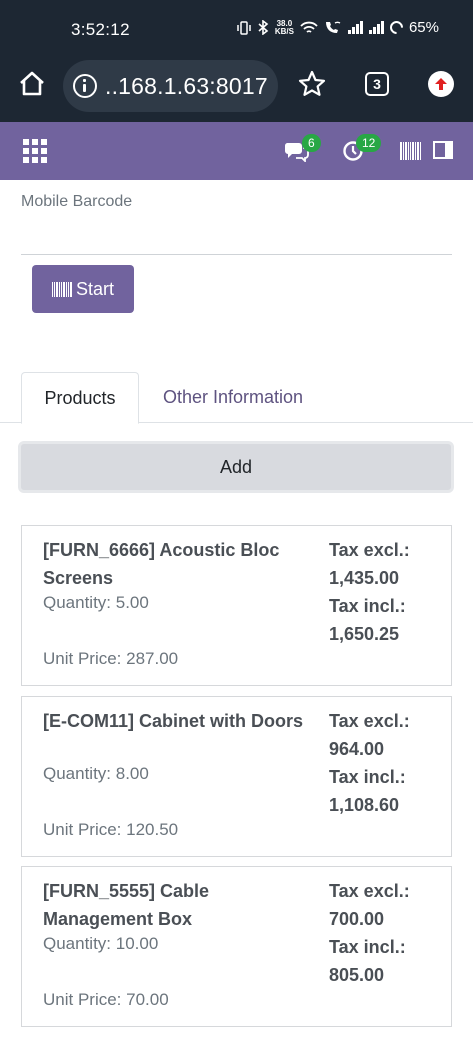  I want to click on tab-count: 3, so click(377, 84).